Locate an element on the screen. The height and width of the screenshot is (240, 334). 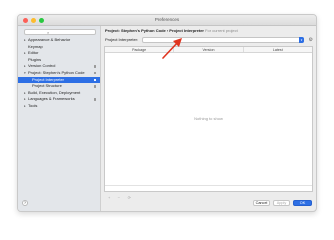
settings-search-input: ⌕ is located at coordinates (60, 32).